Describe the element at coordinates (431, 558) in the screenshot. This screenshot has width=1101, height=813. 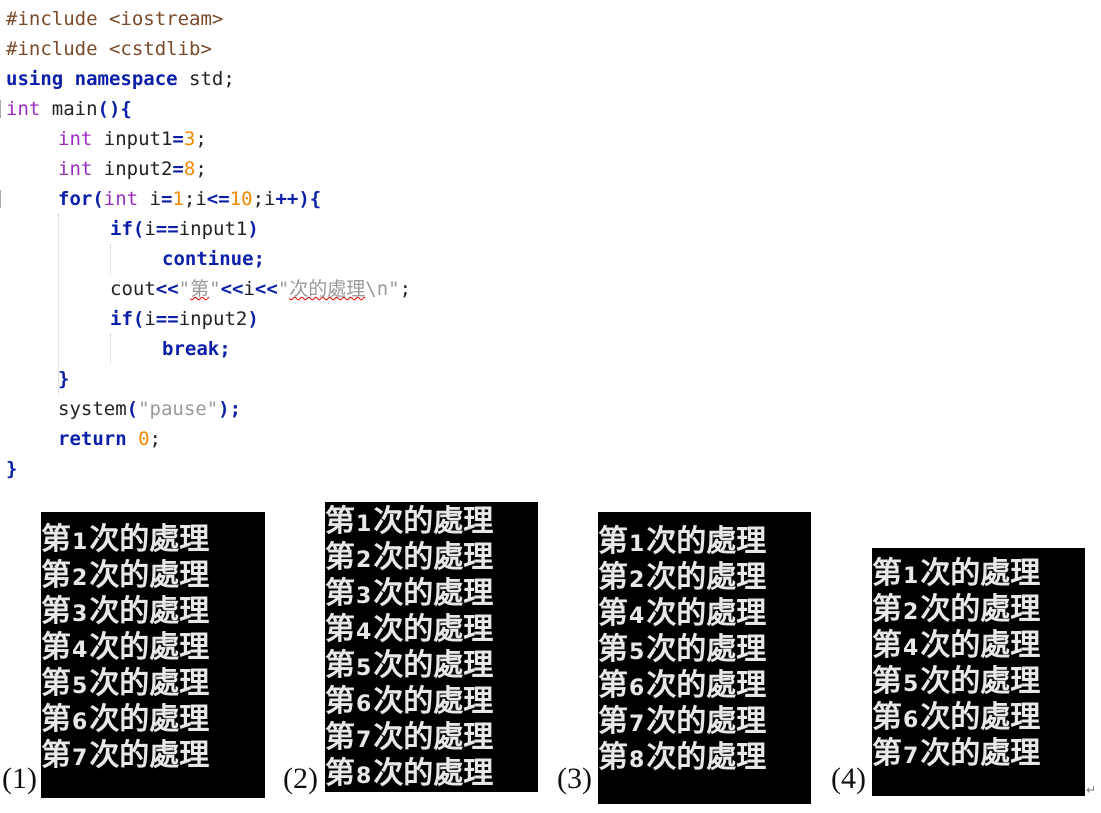
I see `console-line: 第2次的處理` at that location.